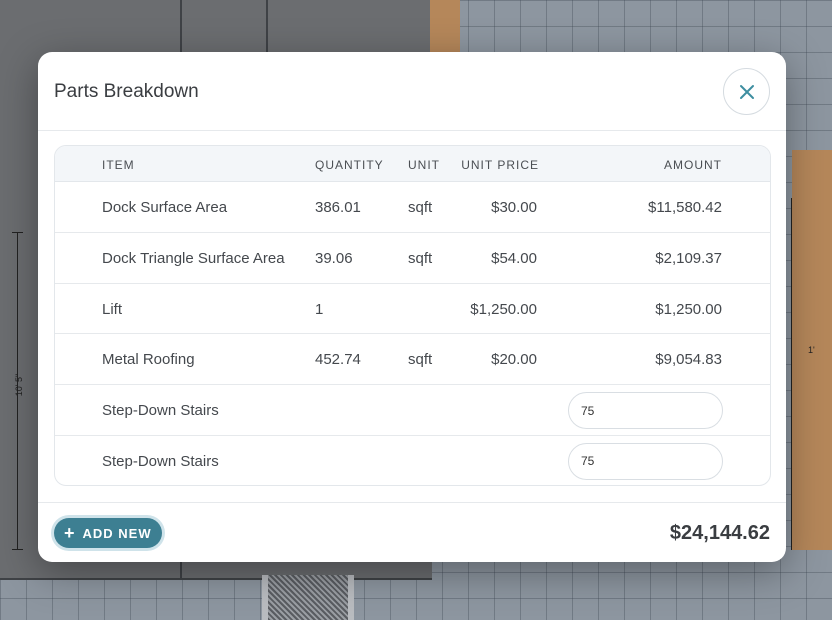 Image resolution: width=832 pixels, height=620 pixels. What do you see at coordinates (334, 258) in the screenshot?
I see `cell-quantity: 39.06` at bounding box center [334, 258].